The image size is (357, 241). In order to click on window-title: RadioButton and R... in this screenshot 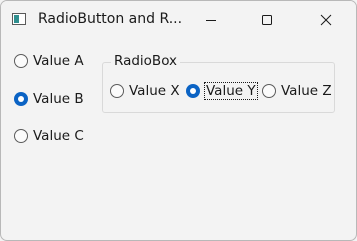, I will do `click(110, 19)`.